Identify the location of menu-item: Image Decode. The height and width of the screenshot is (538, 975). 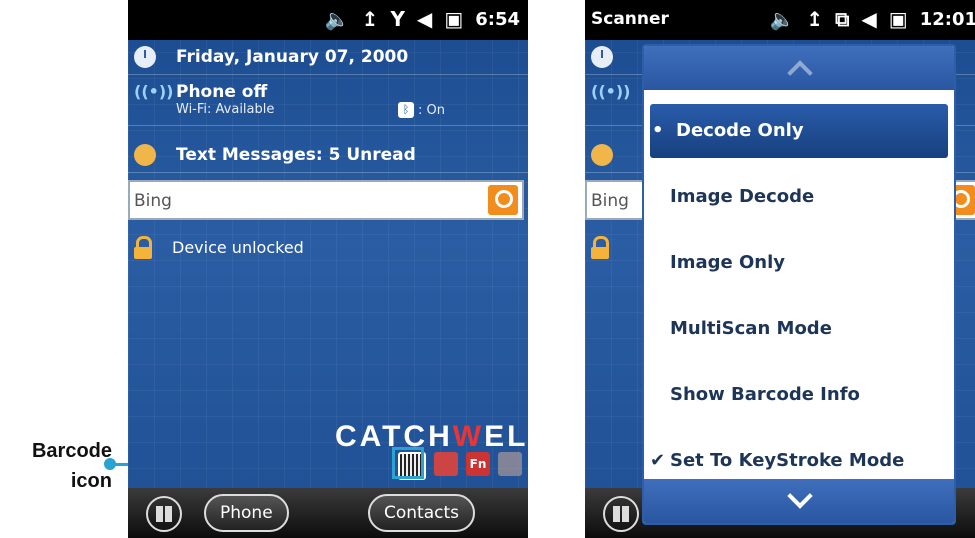
(799, 197).